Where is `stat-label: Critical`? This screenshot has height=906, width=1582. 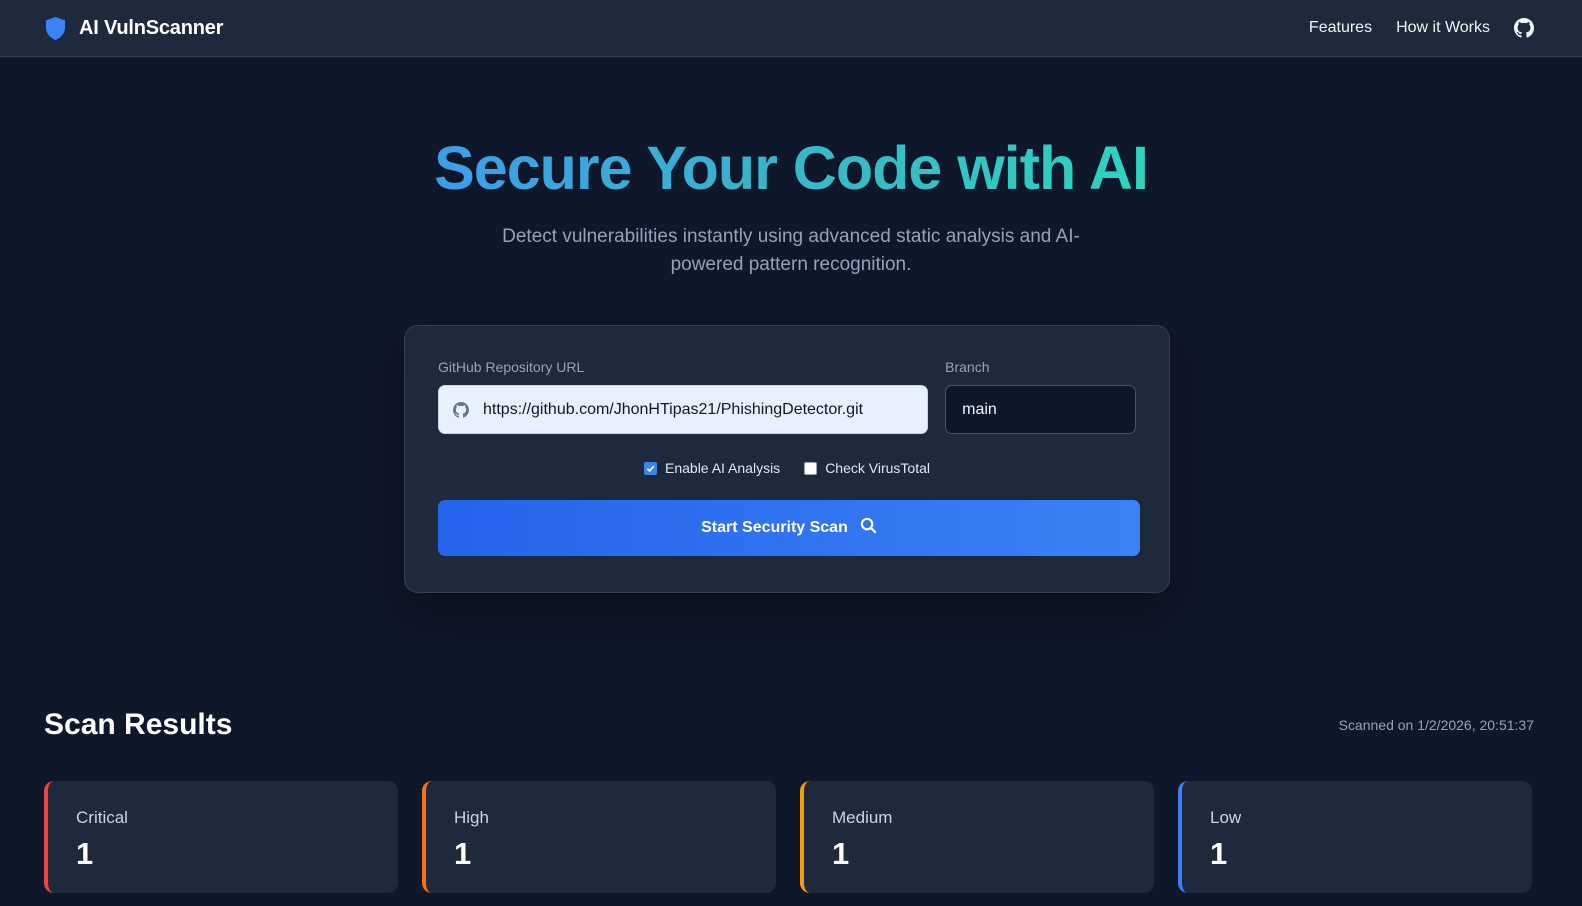
stat-label: Critical is located at coordinates (102, 817).